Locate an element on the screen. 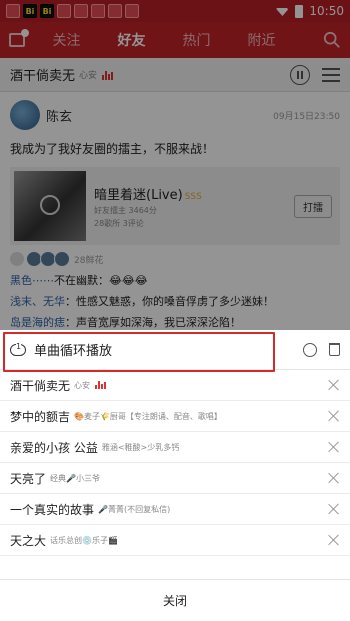  song-artist: 🎨麦子🌾厨哥【专注朗诵、配音、歌唱】 is located at coordinates (148, 416).